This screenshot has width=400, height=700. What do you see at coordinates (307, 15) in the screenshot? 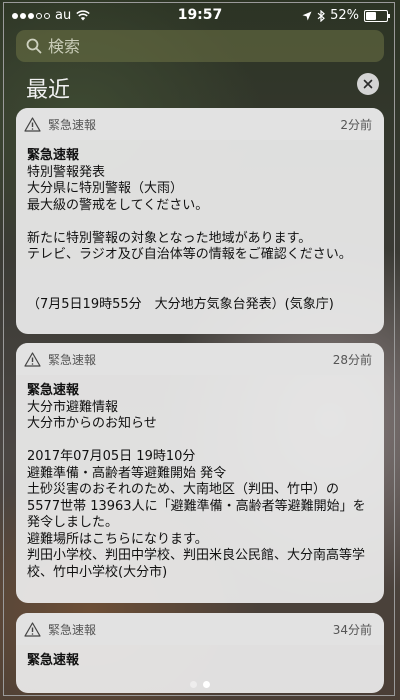
I see `location-arrow-icon` at bounding box center [307, 15].